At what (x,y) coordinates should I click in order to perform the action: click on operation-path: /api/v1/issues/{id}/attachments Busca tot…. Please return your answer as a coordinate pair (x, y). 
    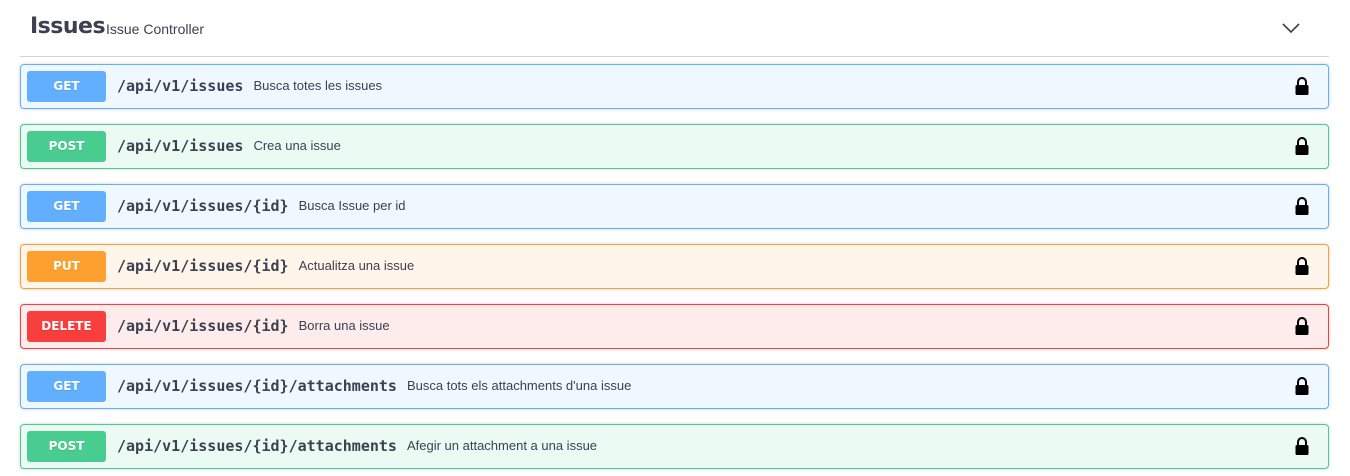
    Looking at the image, I should click on (374, 386).